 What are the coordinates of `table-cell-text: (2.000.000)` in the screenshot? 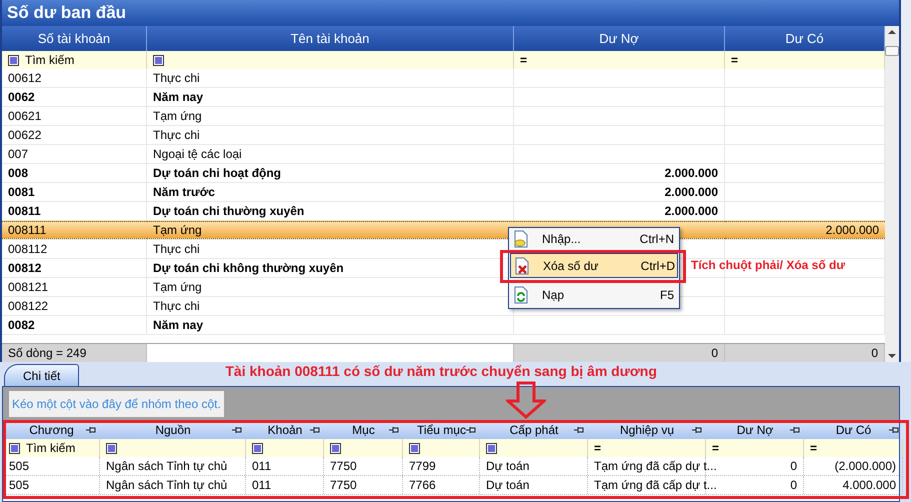 It's located at (865, 466).